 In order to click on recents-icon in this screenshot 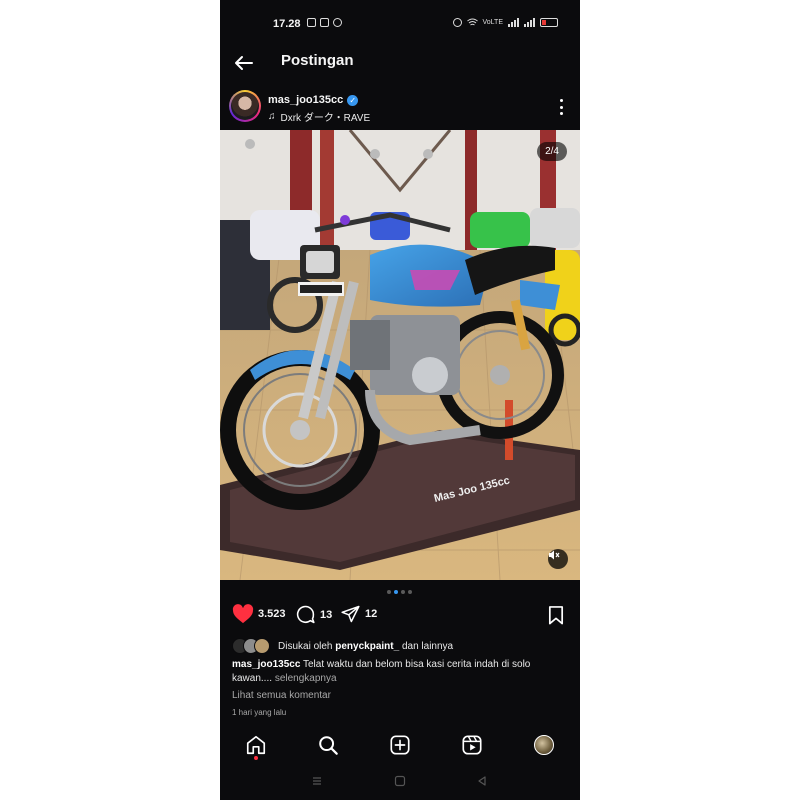, I will do `click(317, 781)`.